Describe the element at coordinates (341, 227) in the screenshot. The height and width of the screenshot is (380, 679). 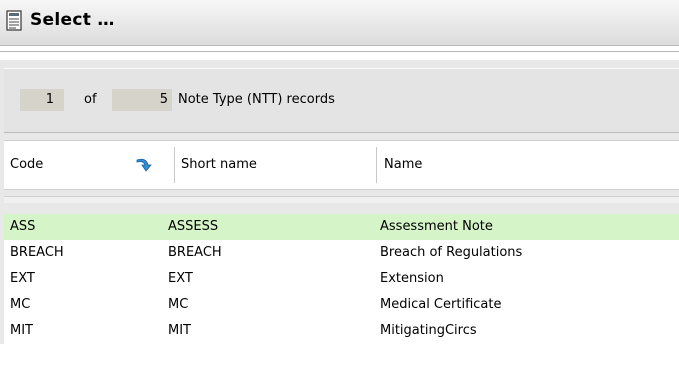
I see `table-row: ASS ASSESS Assessment Note` at that location.